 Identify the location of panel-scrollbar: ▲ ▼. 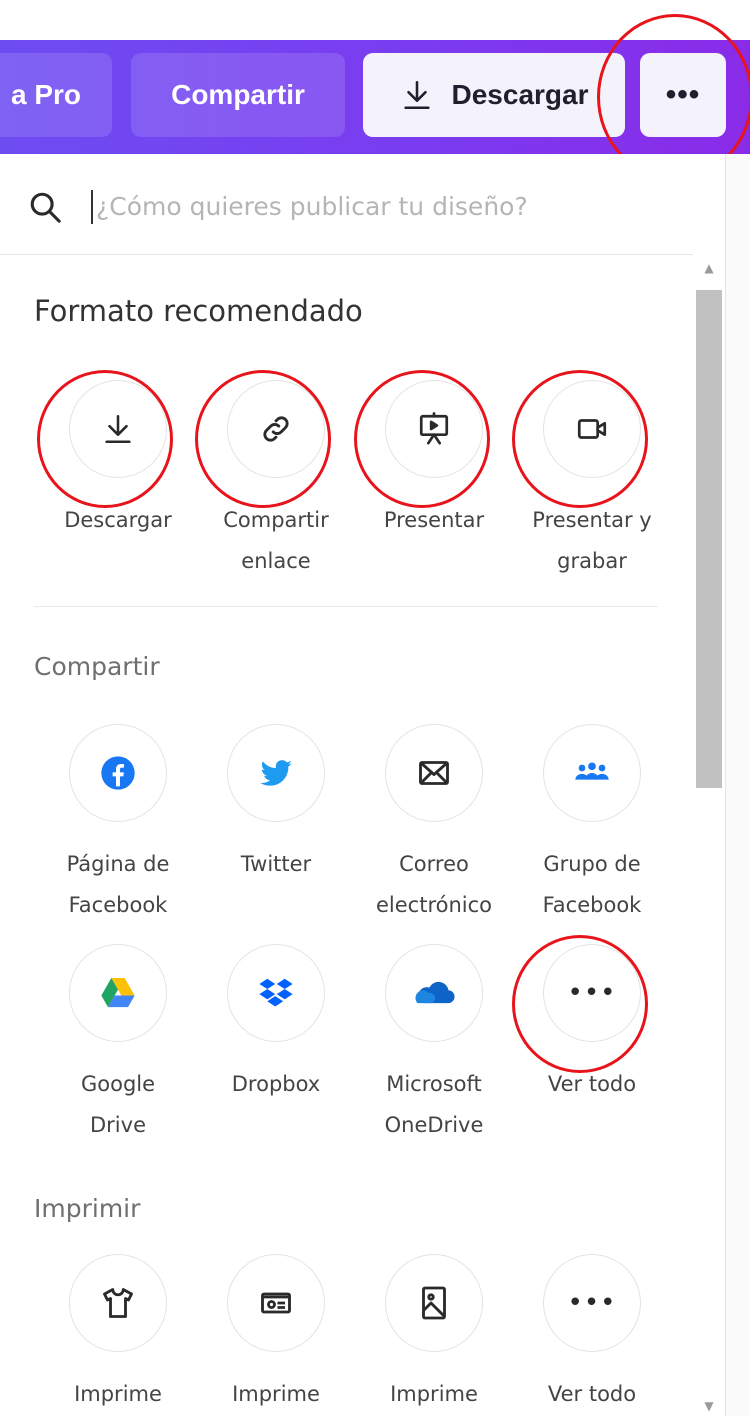
(709, 835).